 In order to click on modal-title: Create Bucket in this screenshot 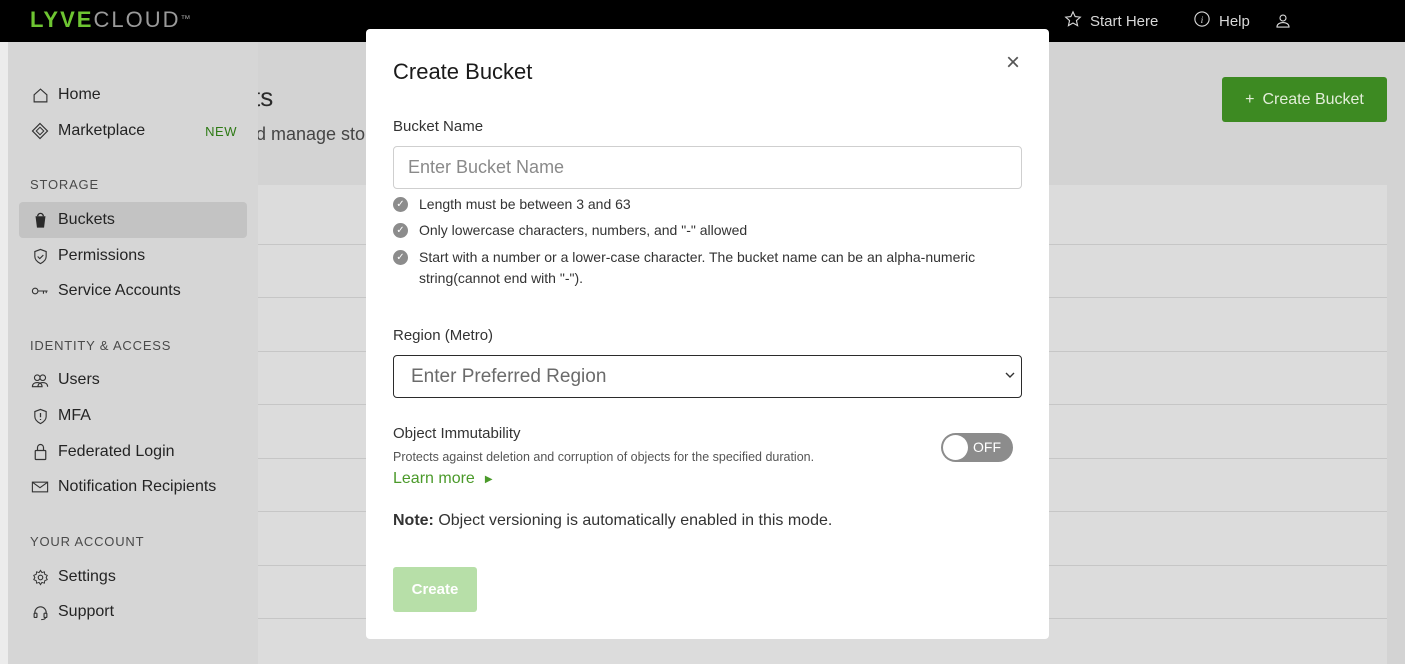, I will do `click(463, 71)`.